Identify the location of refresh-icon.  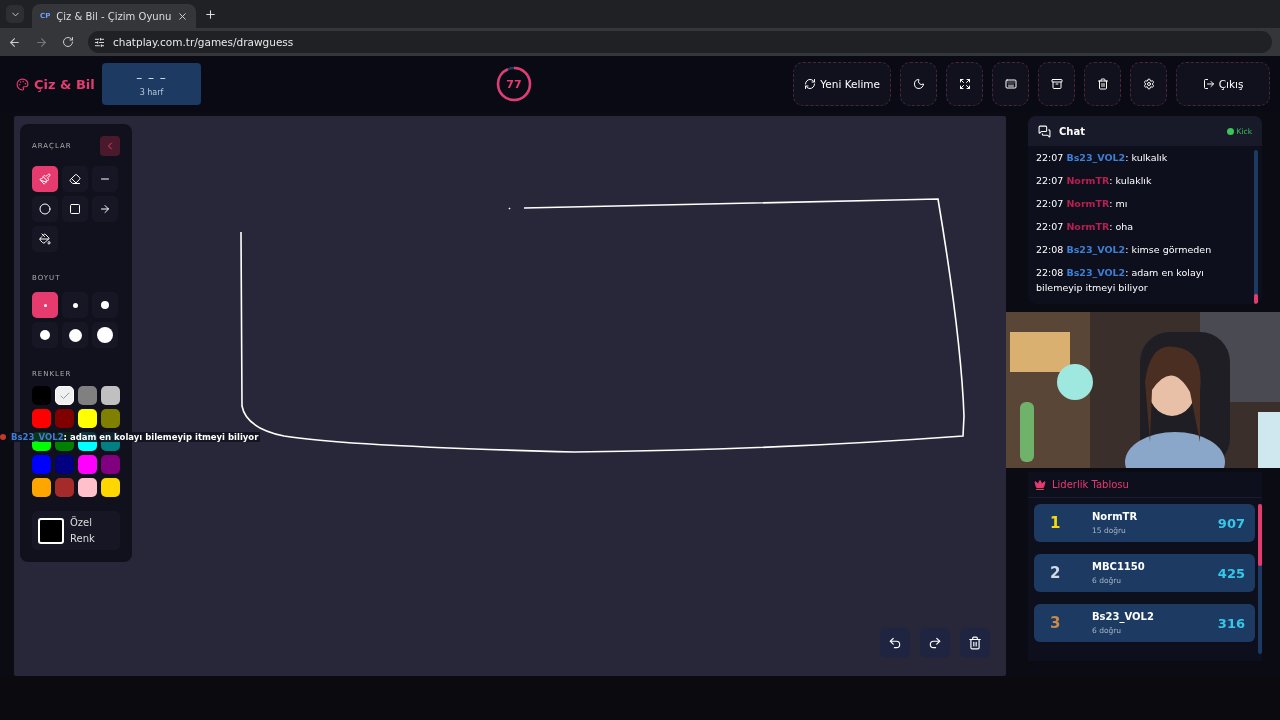
(810, 84).